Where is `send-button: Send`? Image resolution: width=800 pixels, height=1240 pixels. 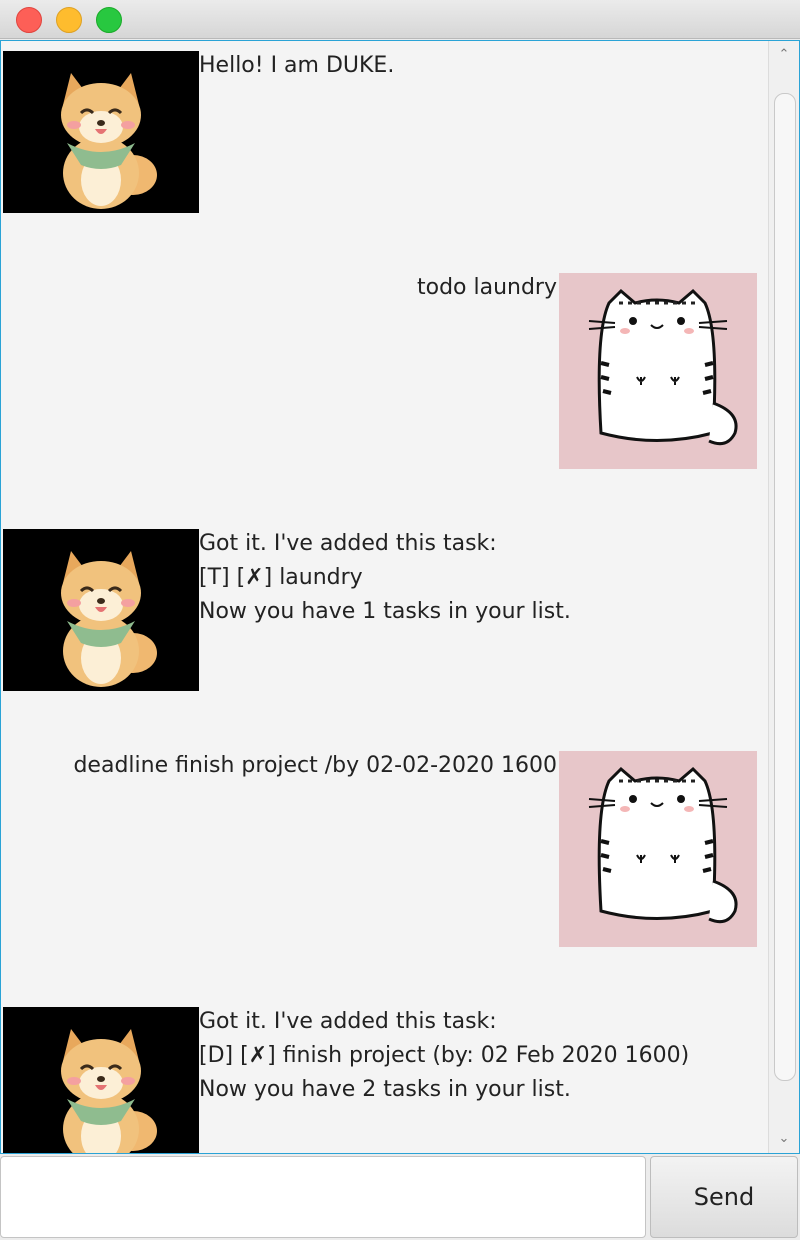 send-button: Send is located at coordinates (724, 1197).